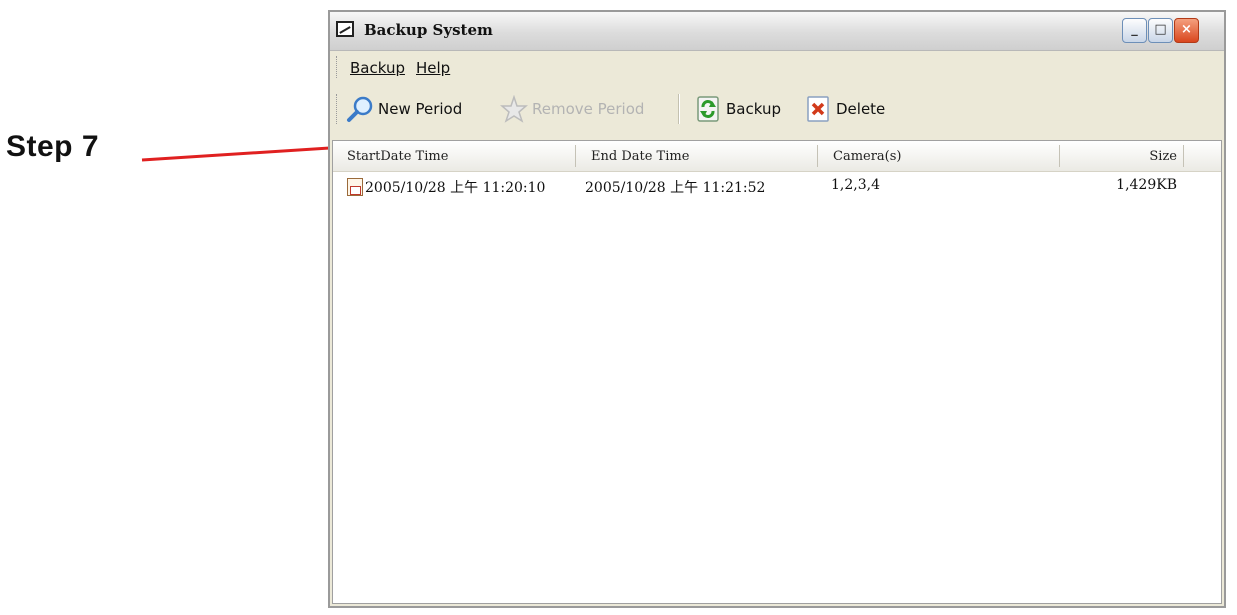 The width and height of the screenshot is (1237, 615). I want to click on menu-help-label: Help, so click(433, 68).